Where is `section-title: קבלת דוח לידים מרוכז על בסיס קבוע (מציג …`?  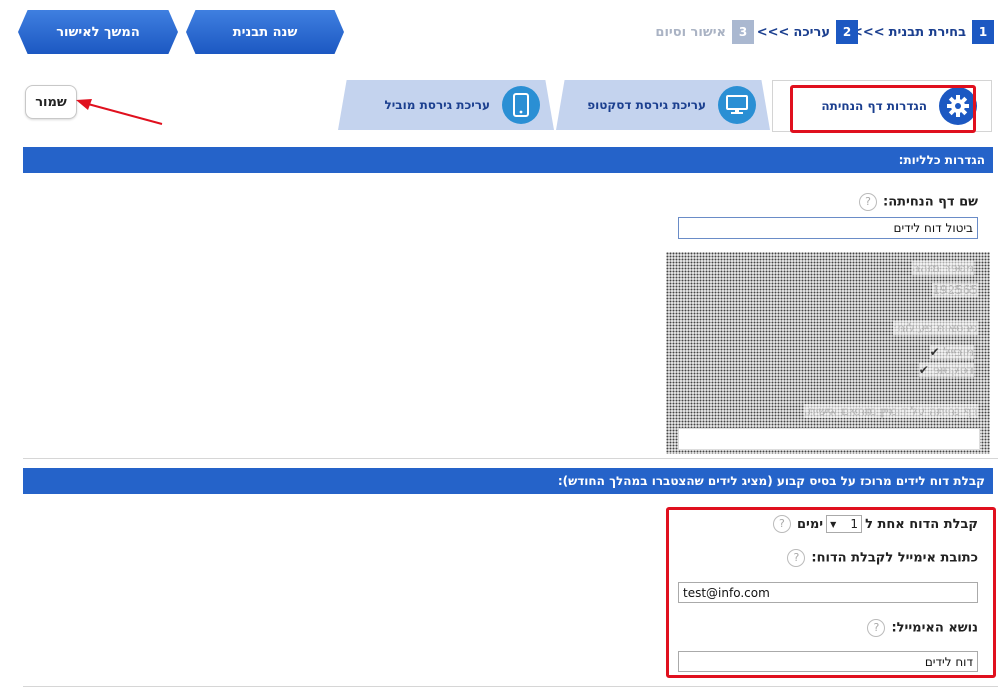 section-title: קבלת דוח לידים מרוכז על בסיס קבוע (מציג … is located at coordinates (771, 481).